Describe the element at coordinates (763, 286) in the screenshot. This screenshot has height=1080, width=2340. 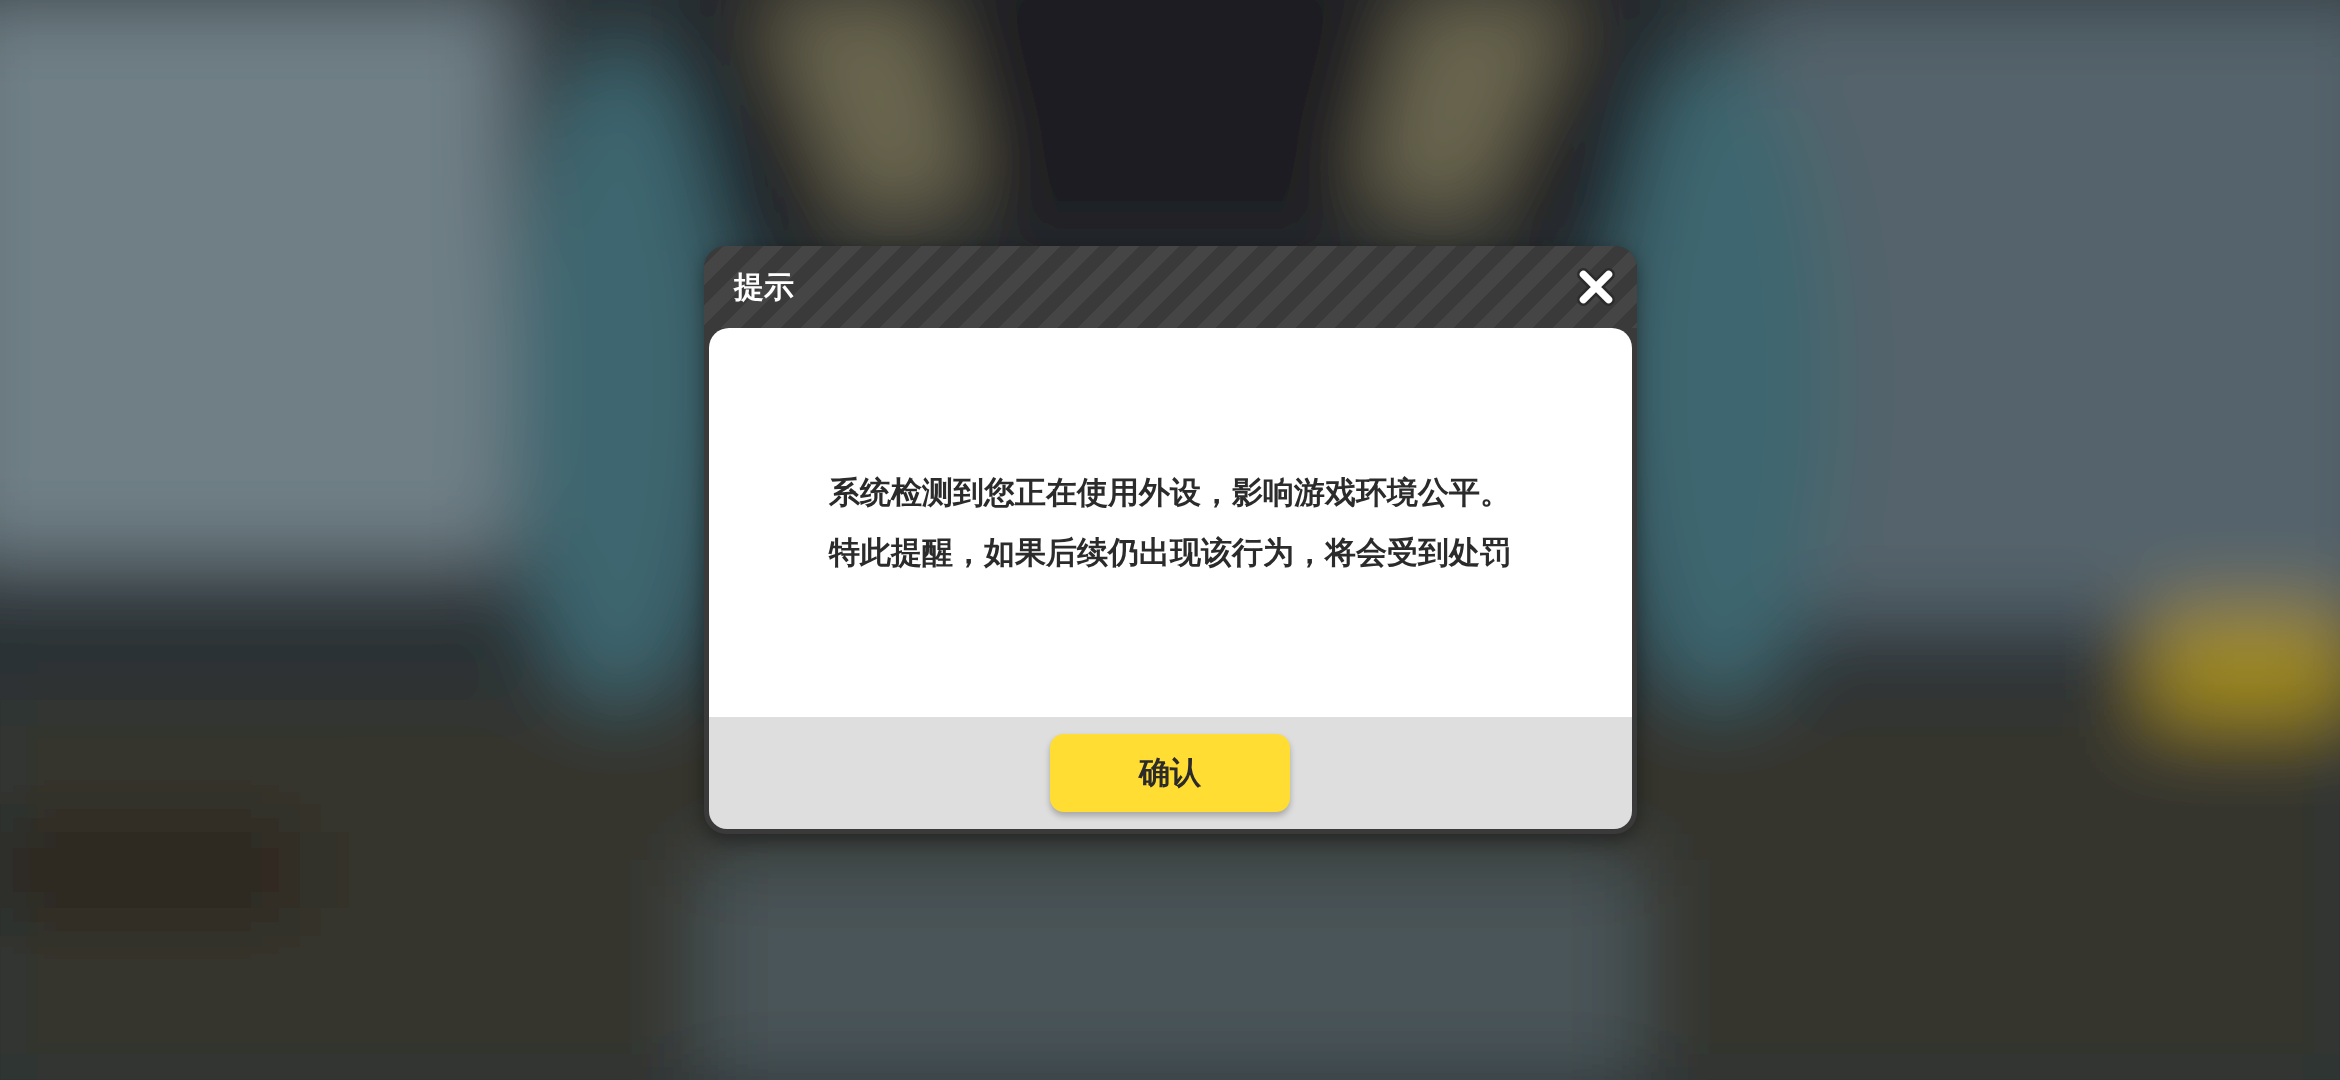
I see `dialog-title: 提示` at that location.